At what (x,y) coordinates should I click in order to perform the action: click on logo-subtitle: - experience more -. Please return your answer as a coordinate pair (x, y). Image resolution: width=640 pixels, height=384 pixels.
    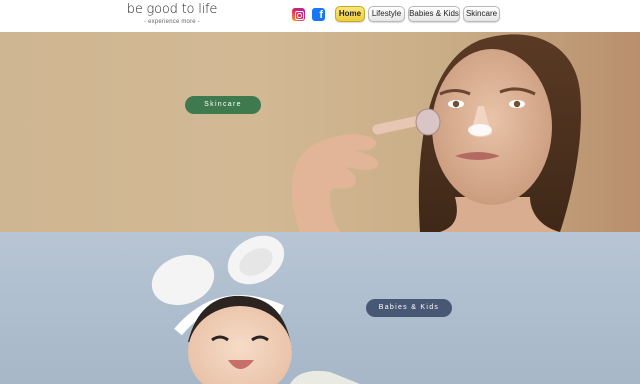
    Looking at the image, I should click on (172, 22).